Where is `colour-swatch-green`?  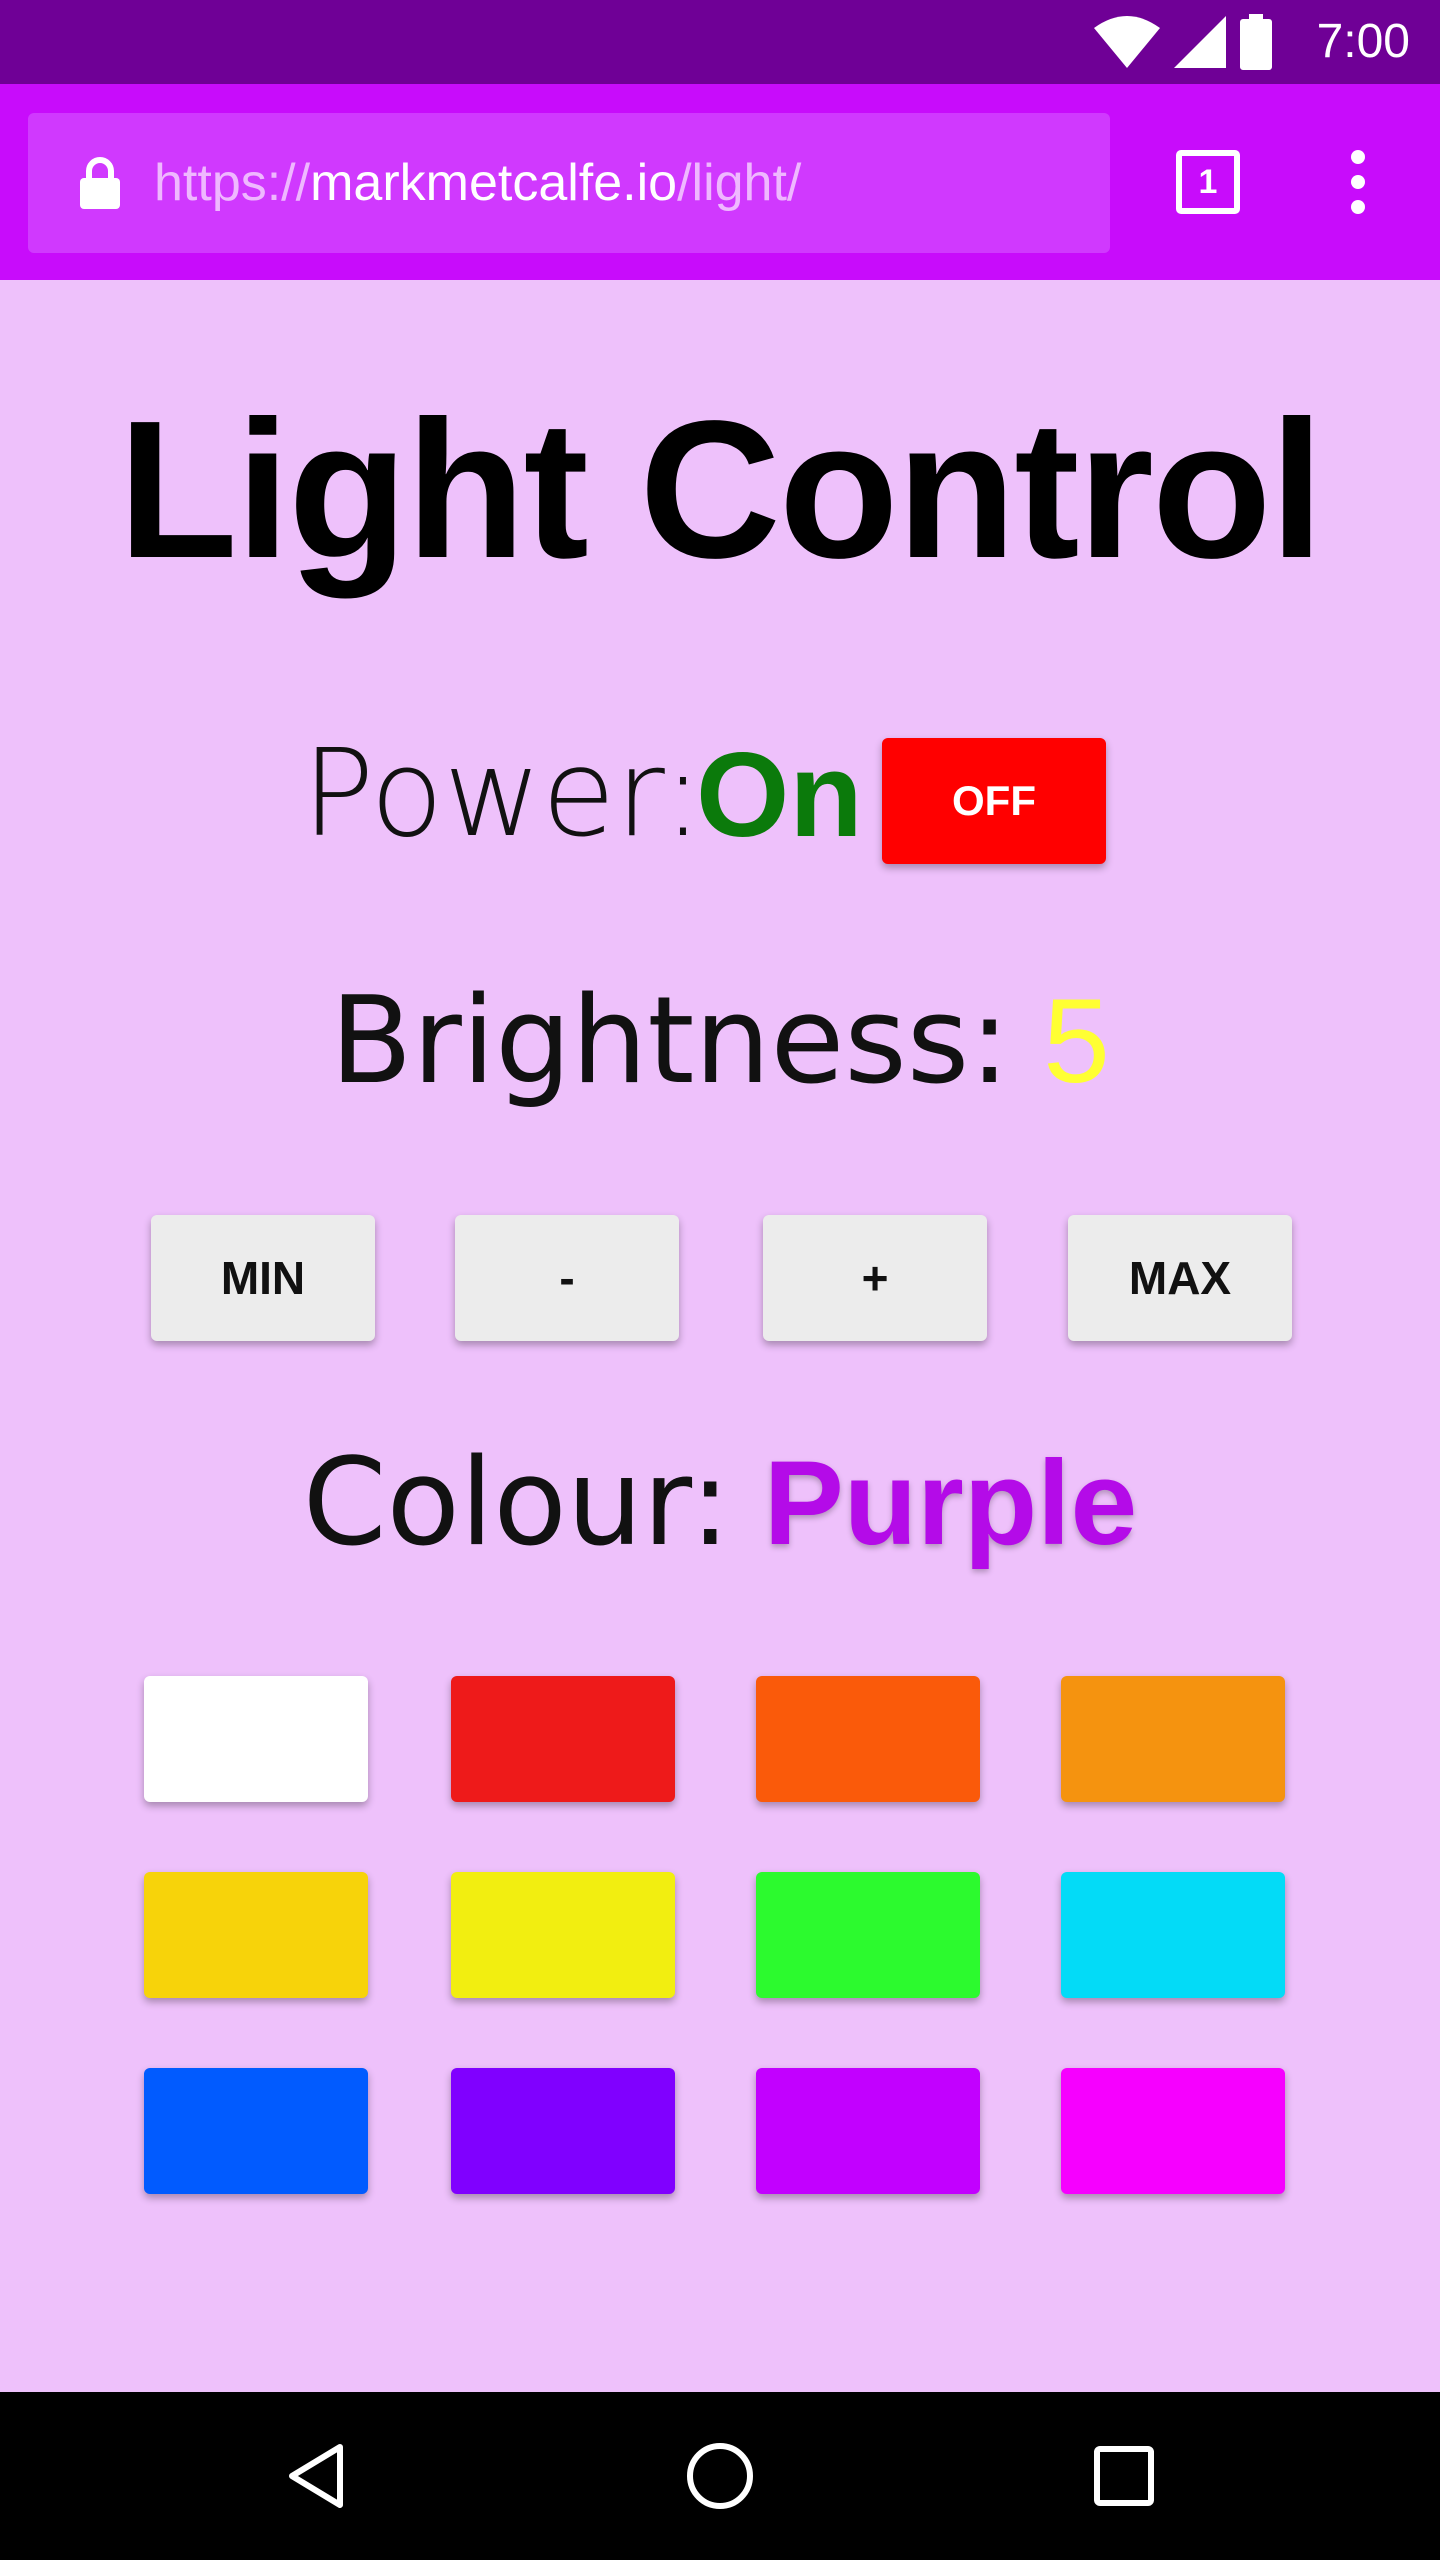 colour-swatch-green is located at coordinates (868, 1935).